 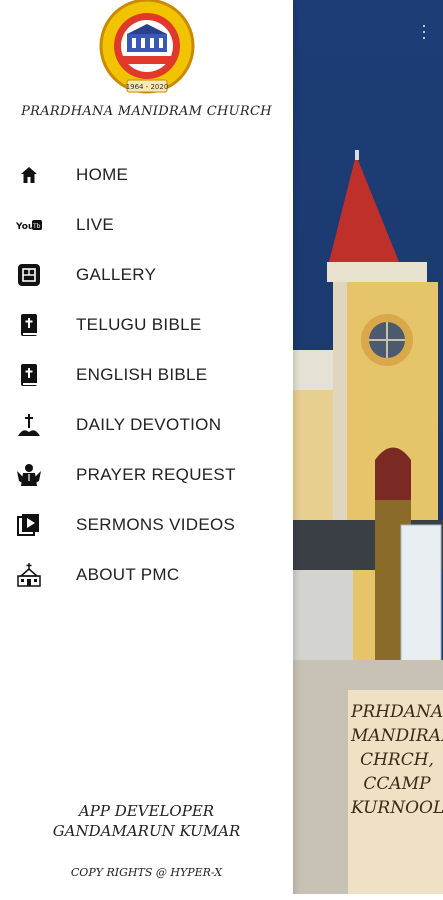 What do you see at coordinates (142, 374) in the screenshot?
I see `menu-item-label: ENGLISH BIBLE` at bounding box center [142, 374].